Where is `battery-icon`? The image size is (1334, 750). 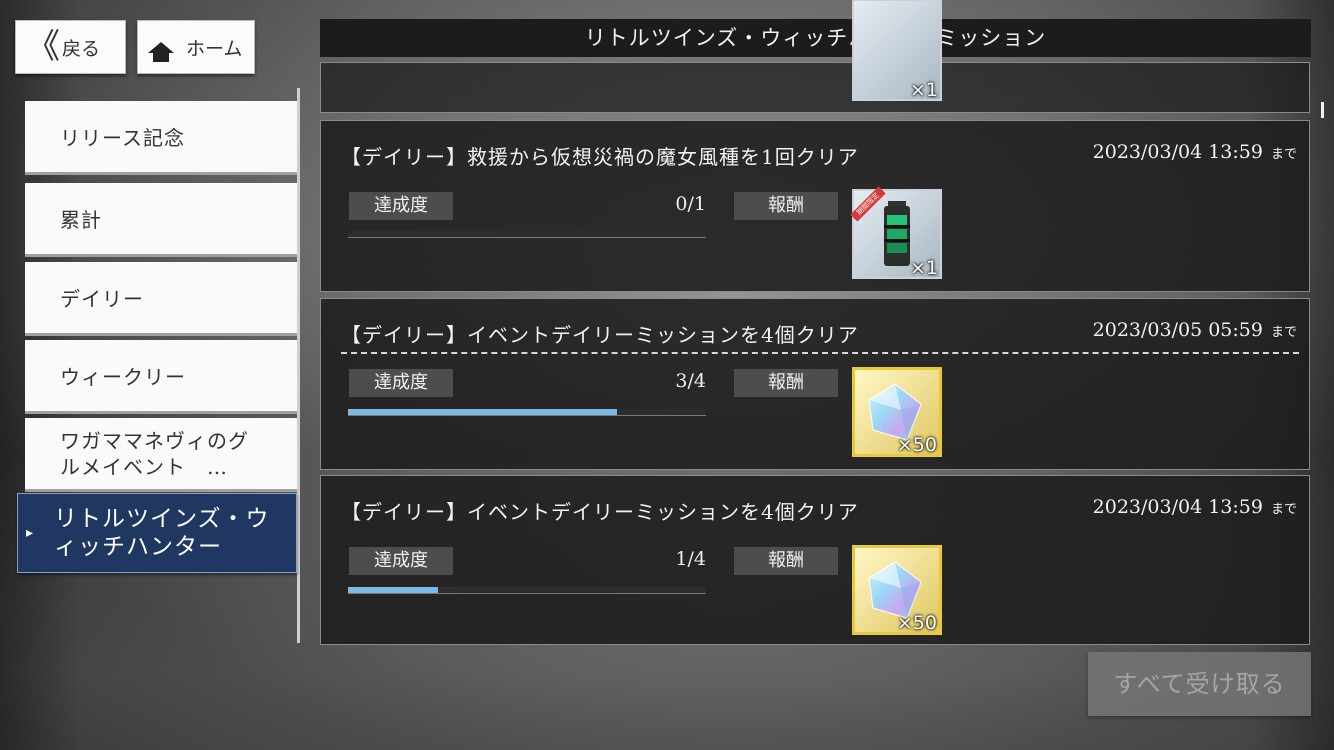
battery-icon is located at coordinates (897, 233).